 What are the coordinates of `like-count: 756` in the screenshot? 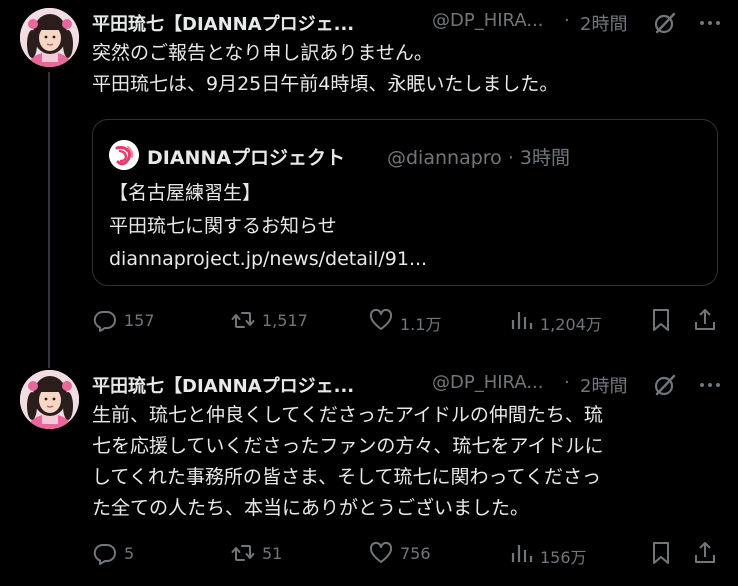 It's located at (415, 553).